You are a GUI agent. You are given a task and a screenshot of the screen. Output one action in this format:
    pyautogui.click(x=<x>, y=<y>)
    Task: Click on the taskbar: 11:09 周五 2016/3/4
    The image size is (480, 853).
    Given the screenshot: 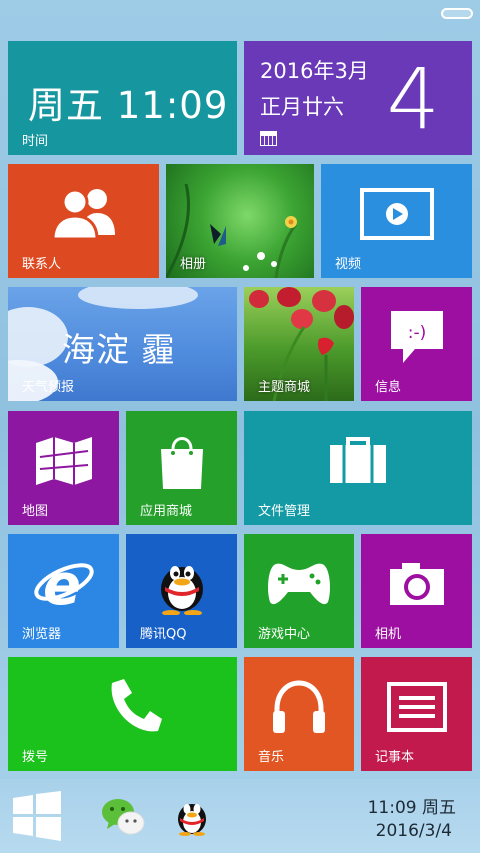 What is the action you would take?
    pyautogui.click(x=240, y=816)
    